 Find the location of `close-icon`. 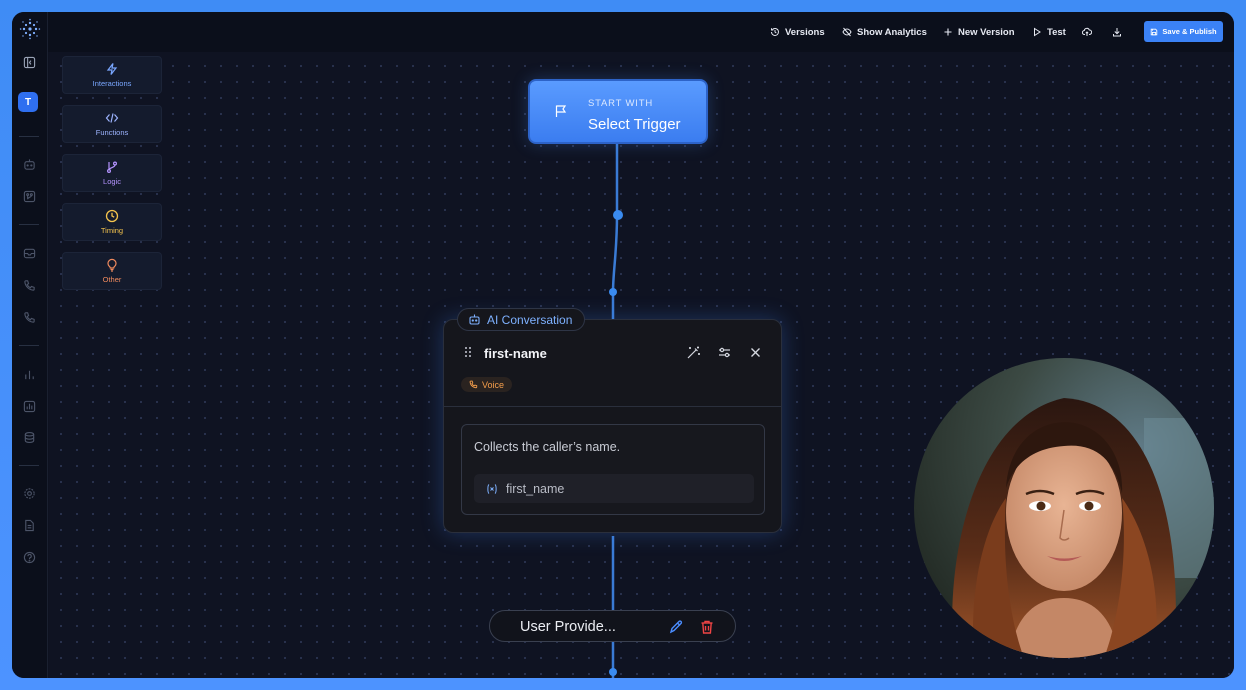

close-icon is located at coordinates (755, 352).